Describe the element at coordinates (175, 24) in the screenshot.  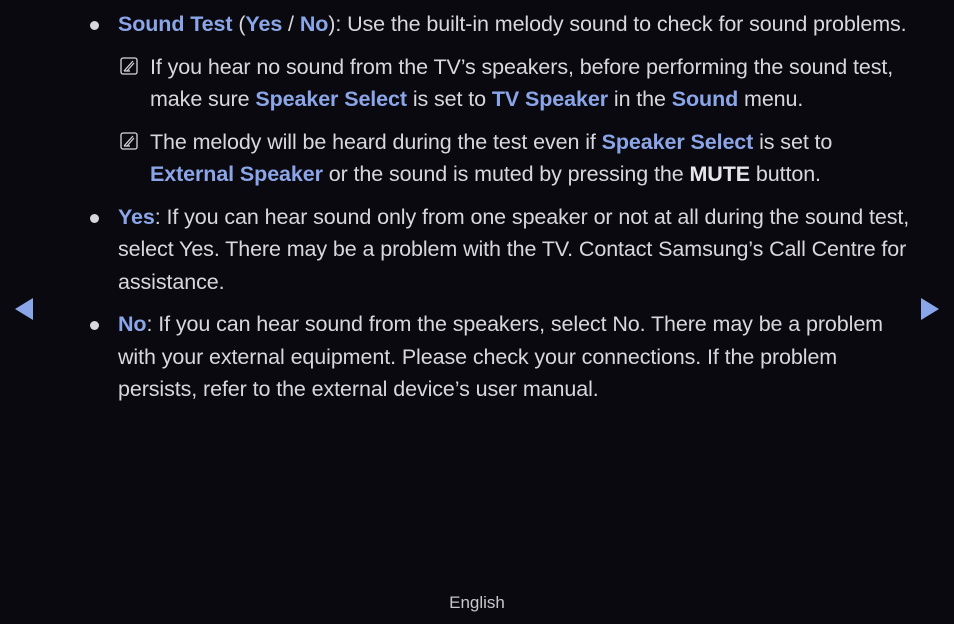
I see `term-sound-test: Sound Test` at that location.